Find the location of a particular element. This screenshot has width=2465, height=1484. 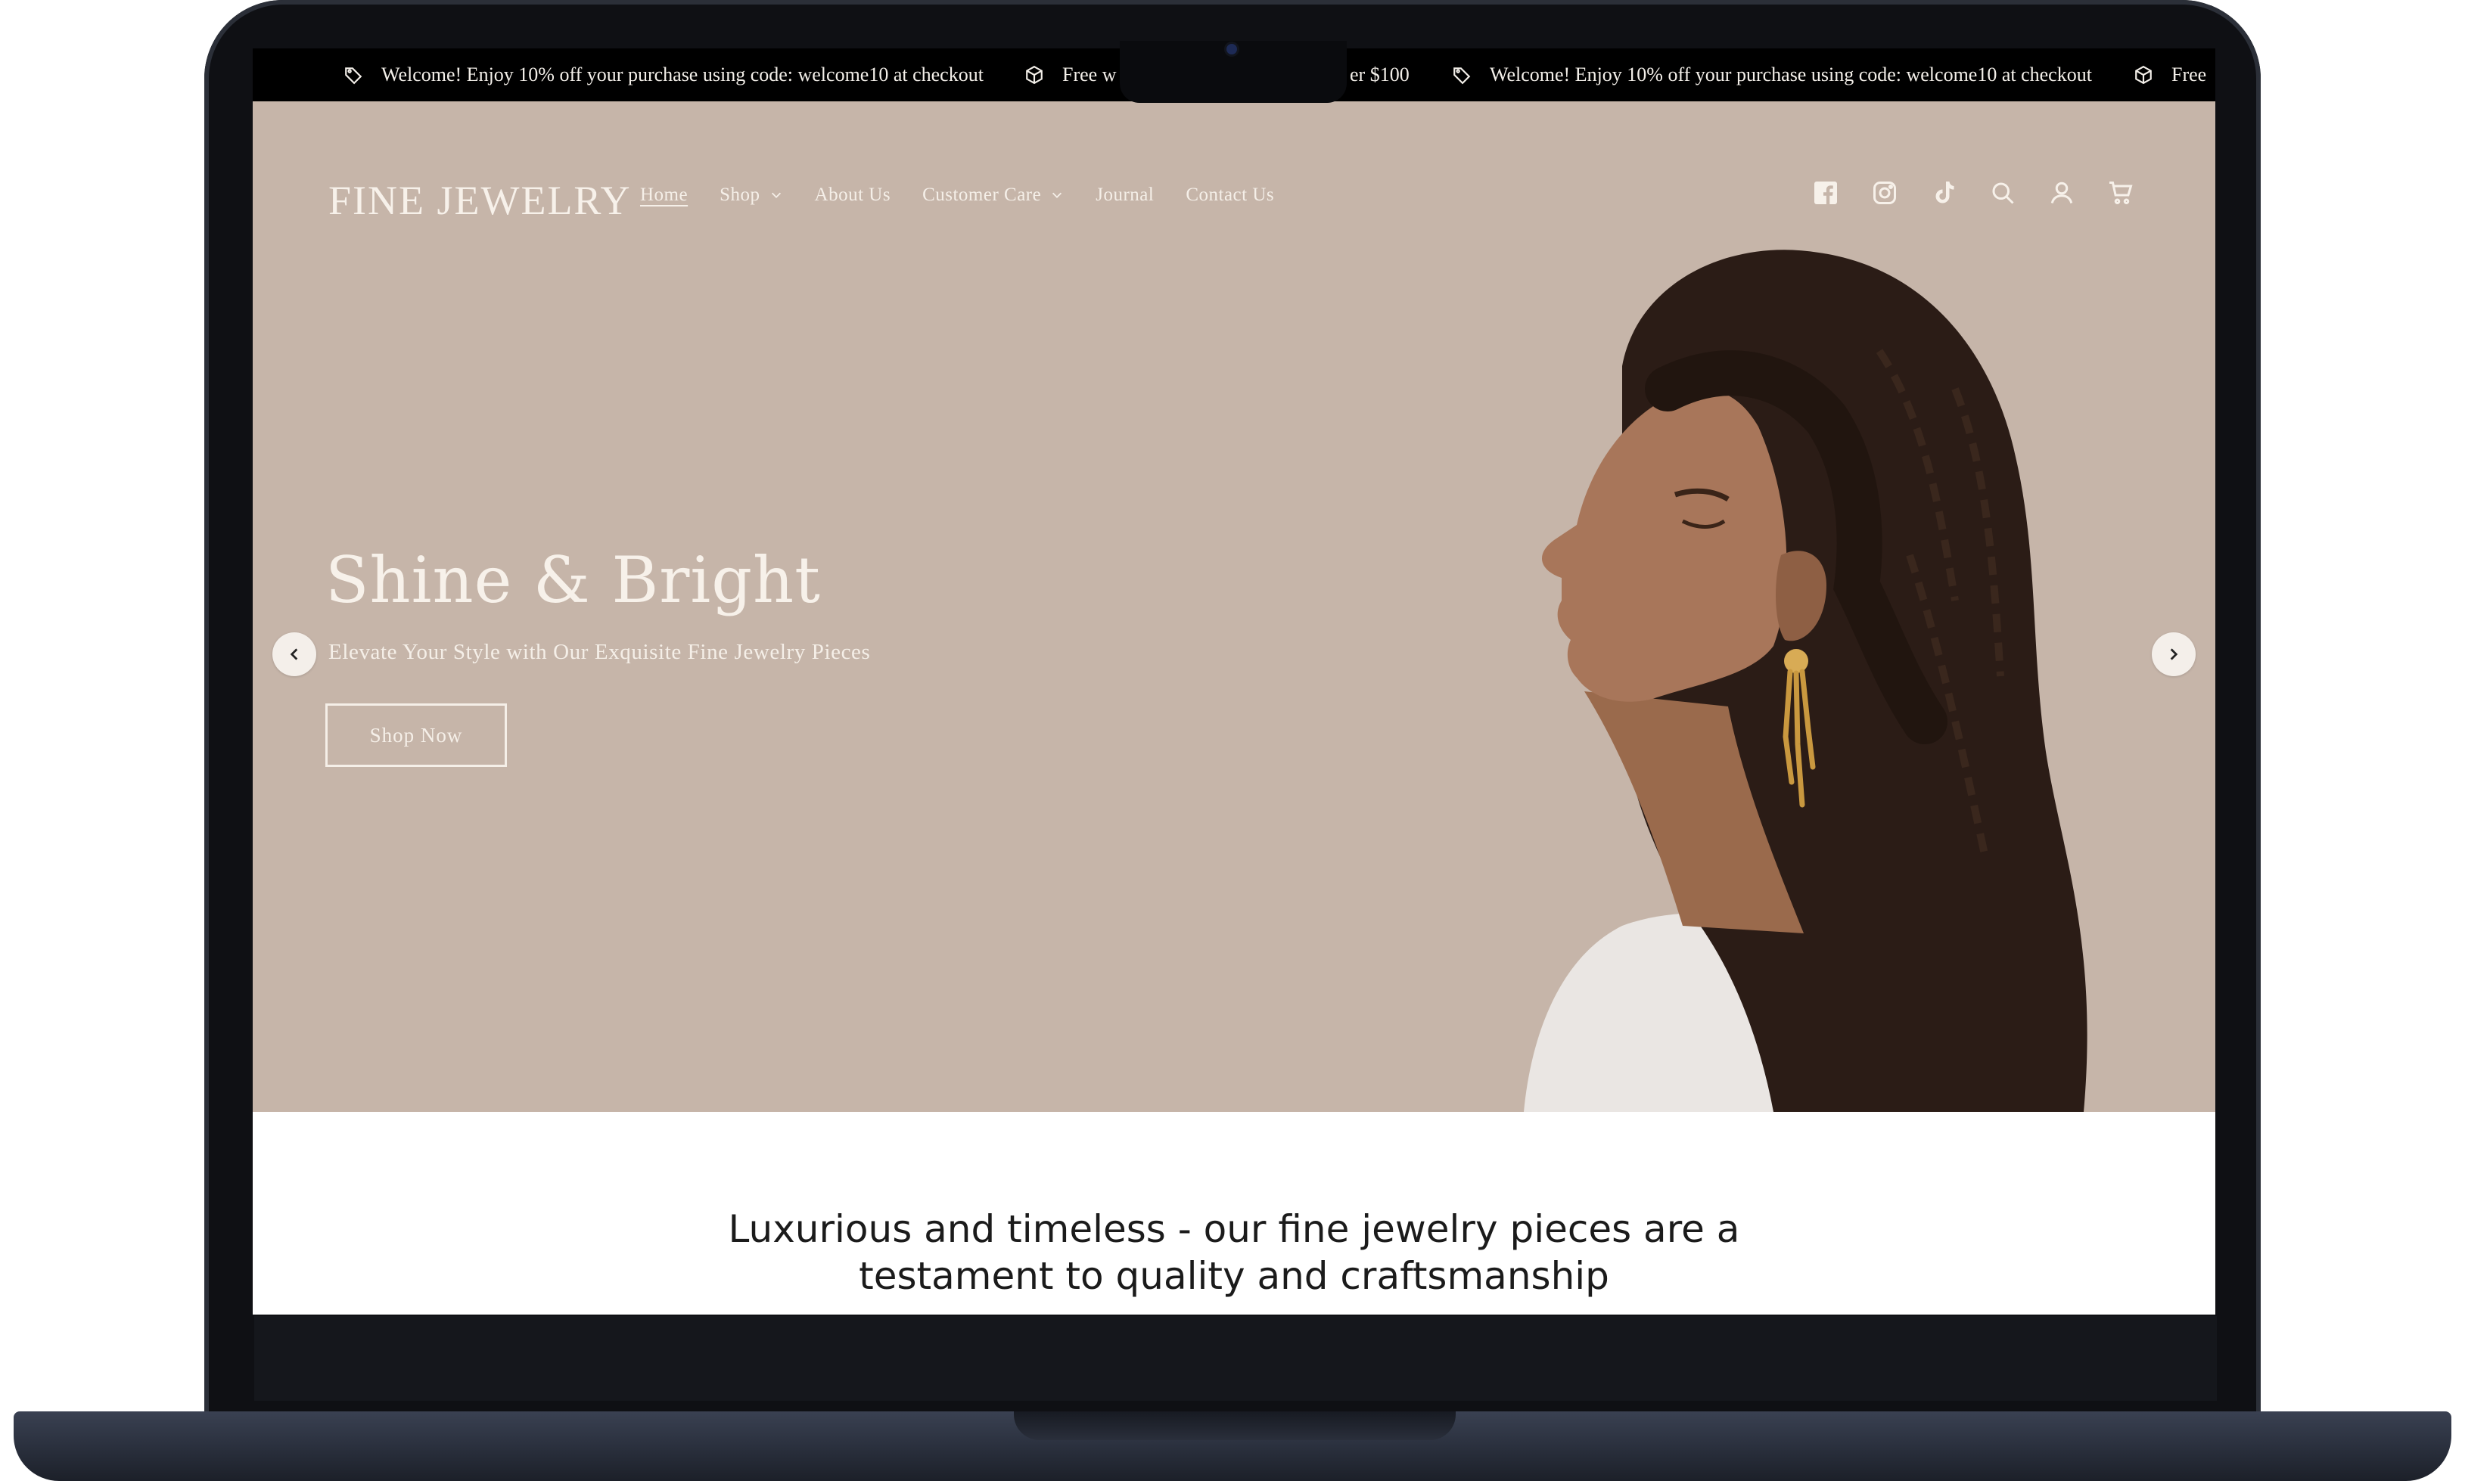

nav-customer-care: Customer Care is located at coordinates (993, 195).